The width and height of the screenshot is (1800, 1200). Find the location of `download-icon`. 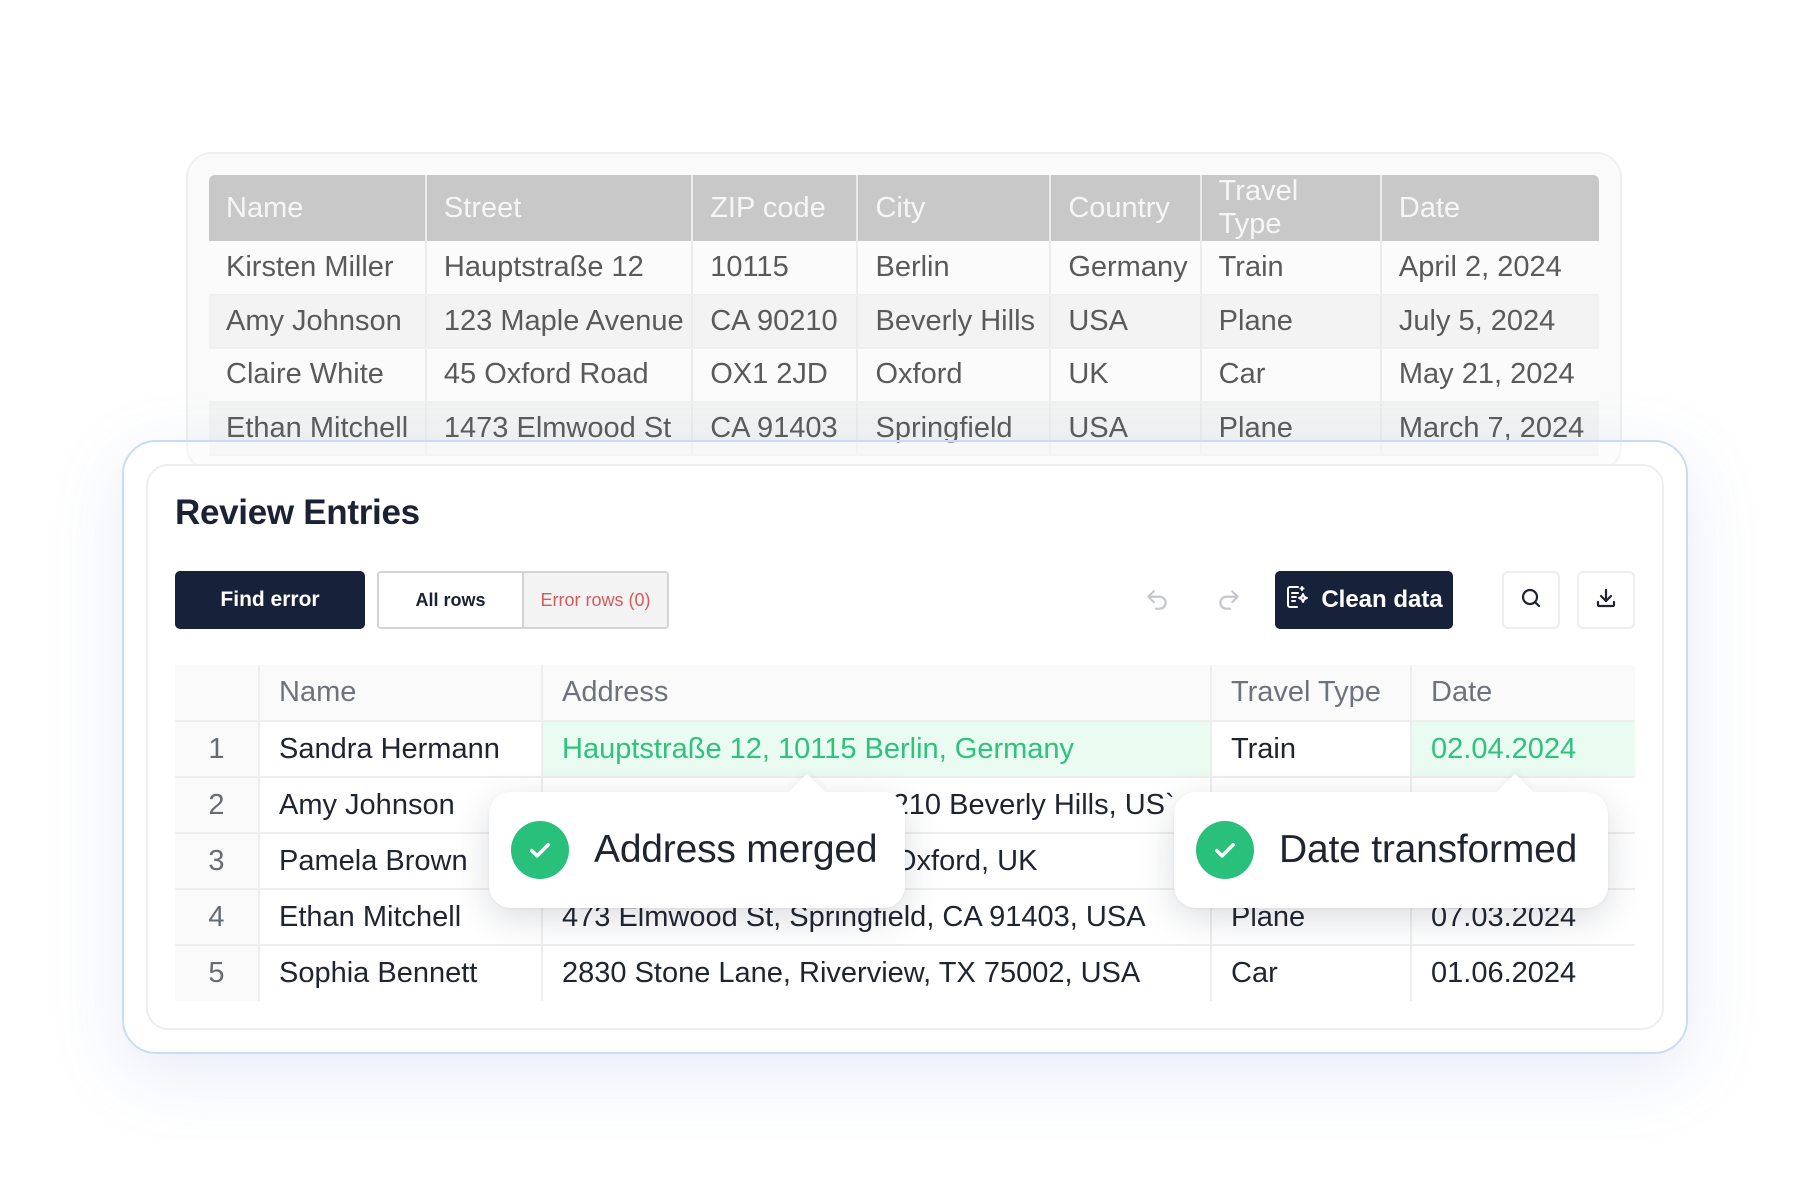

download-icon is located at coordinates (1606, 600).